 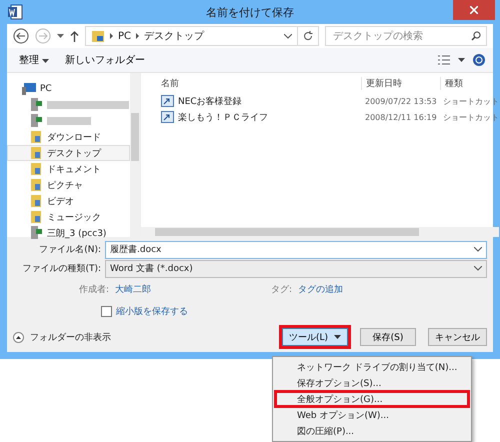 I want to click on column-header: 名前, so click(x=257, y=83).